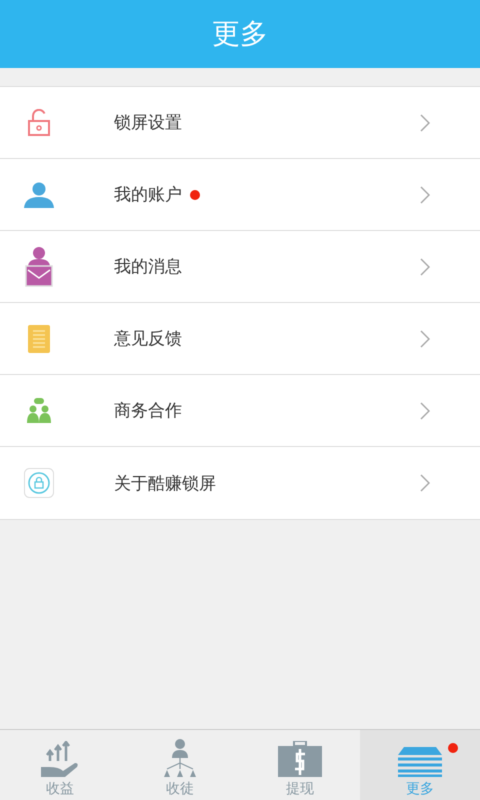 This screenshot has width=480, height=800. I want to click on menu-row: 我的账户, so click(240, 195).